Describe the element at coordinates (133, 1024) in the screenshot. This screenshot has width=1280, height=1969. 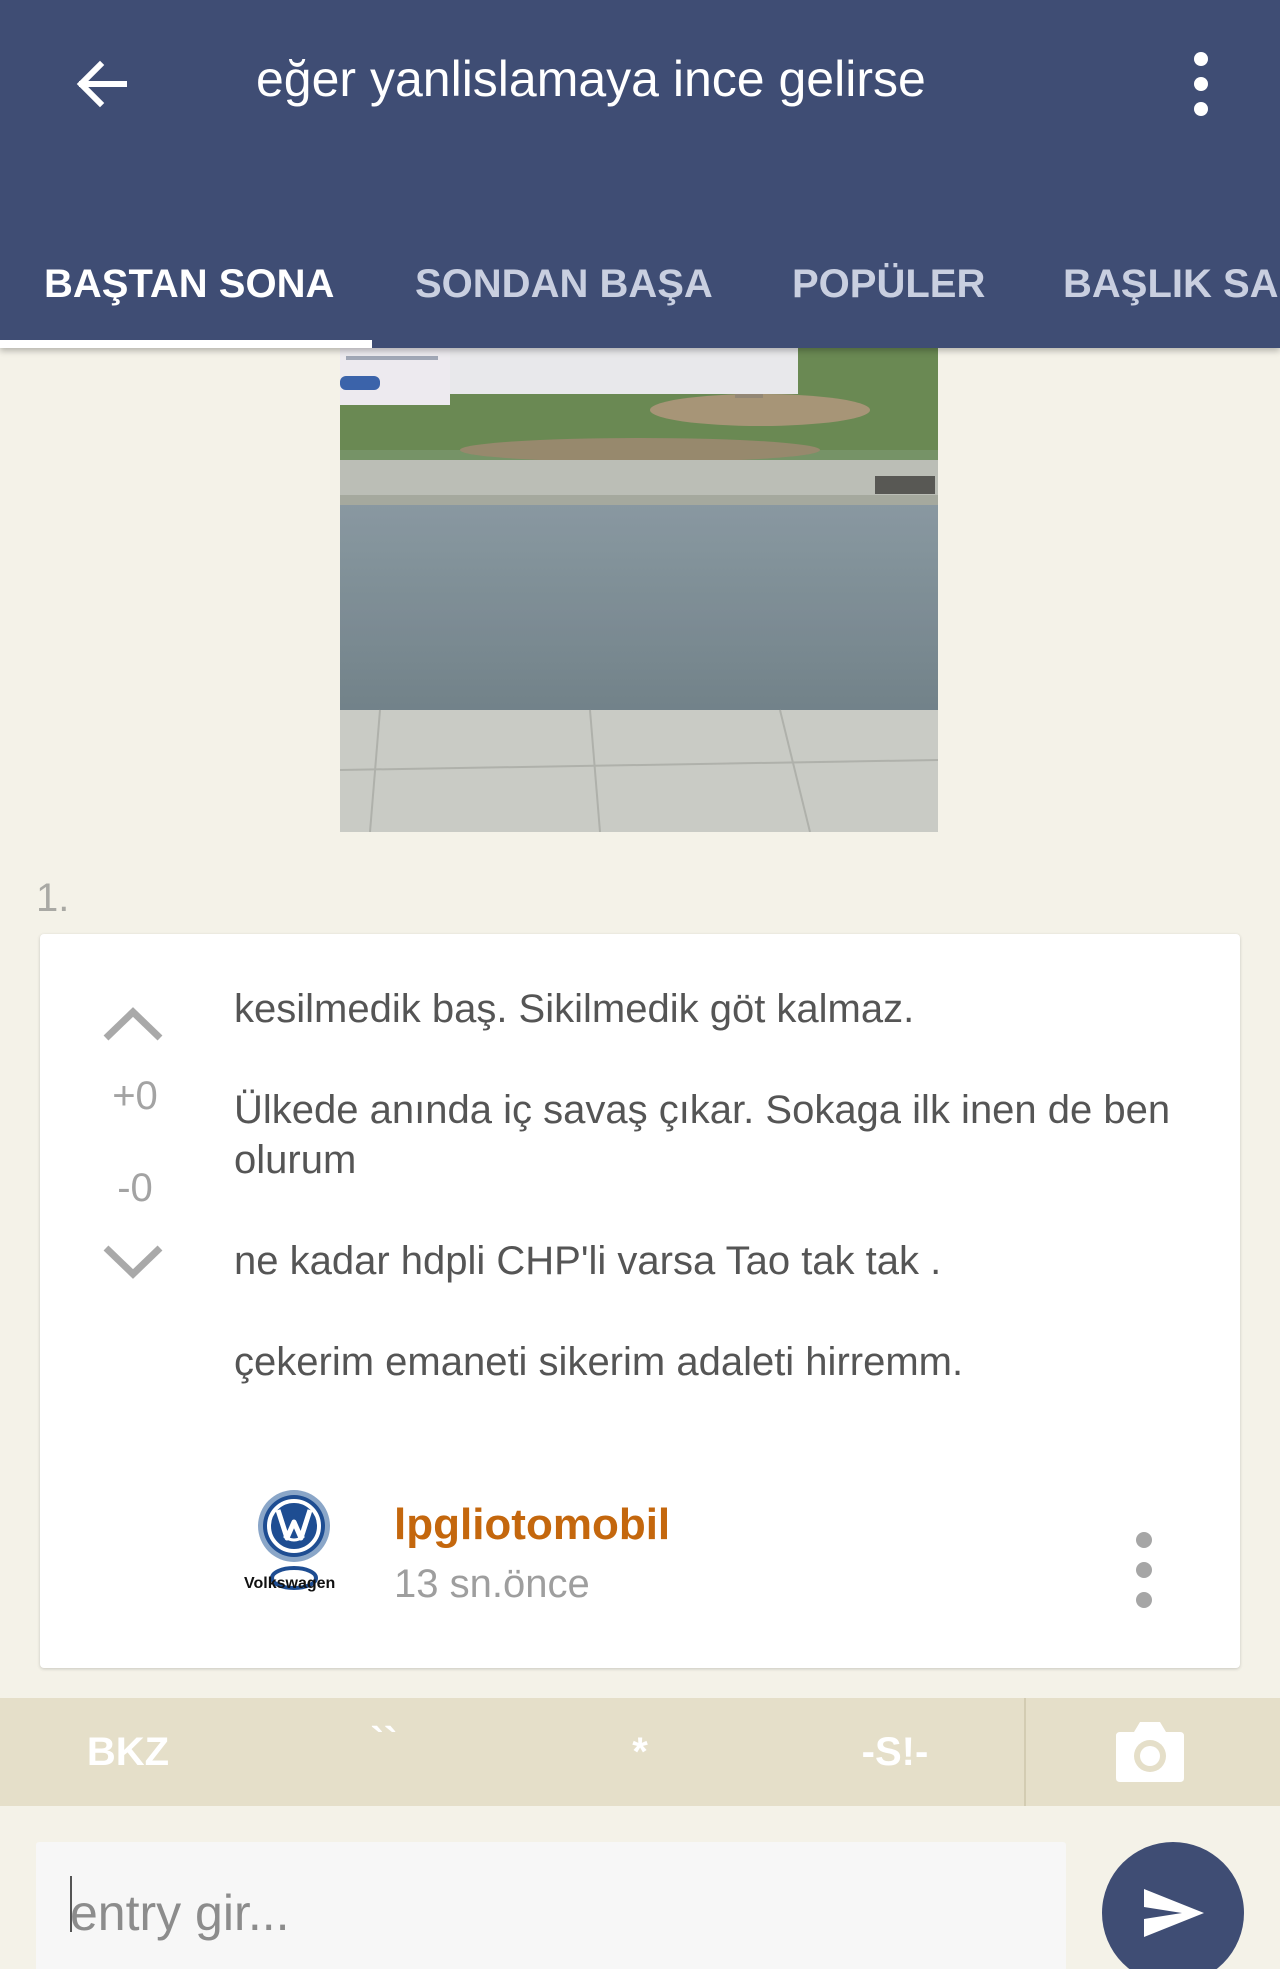
I see `upvote-chevron-icon` at that location.